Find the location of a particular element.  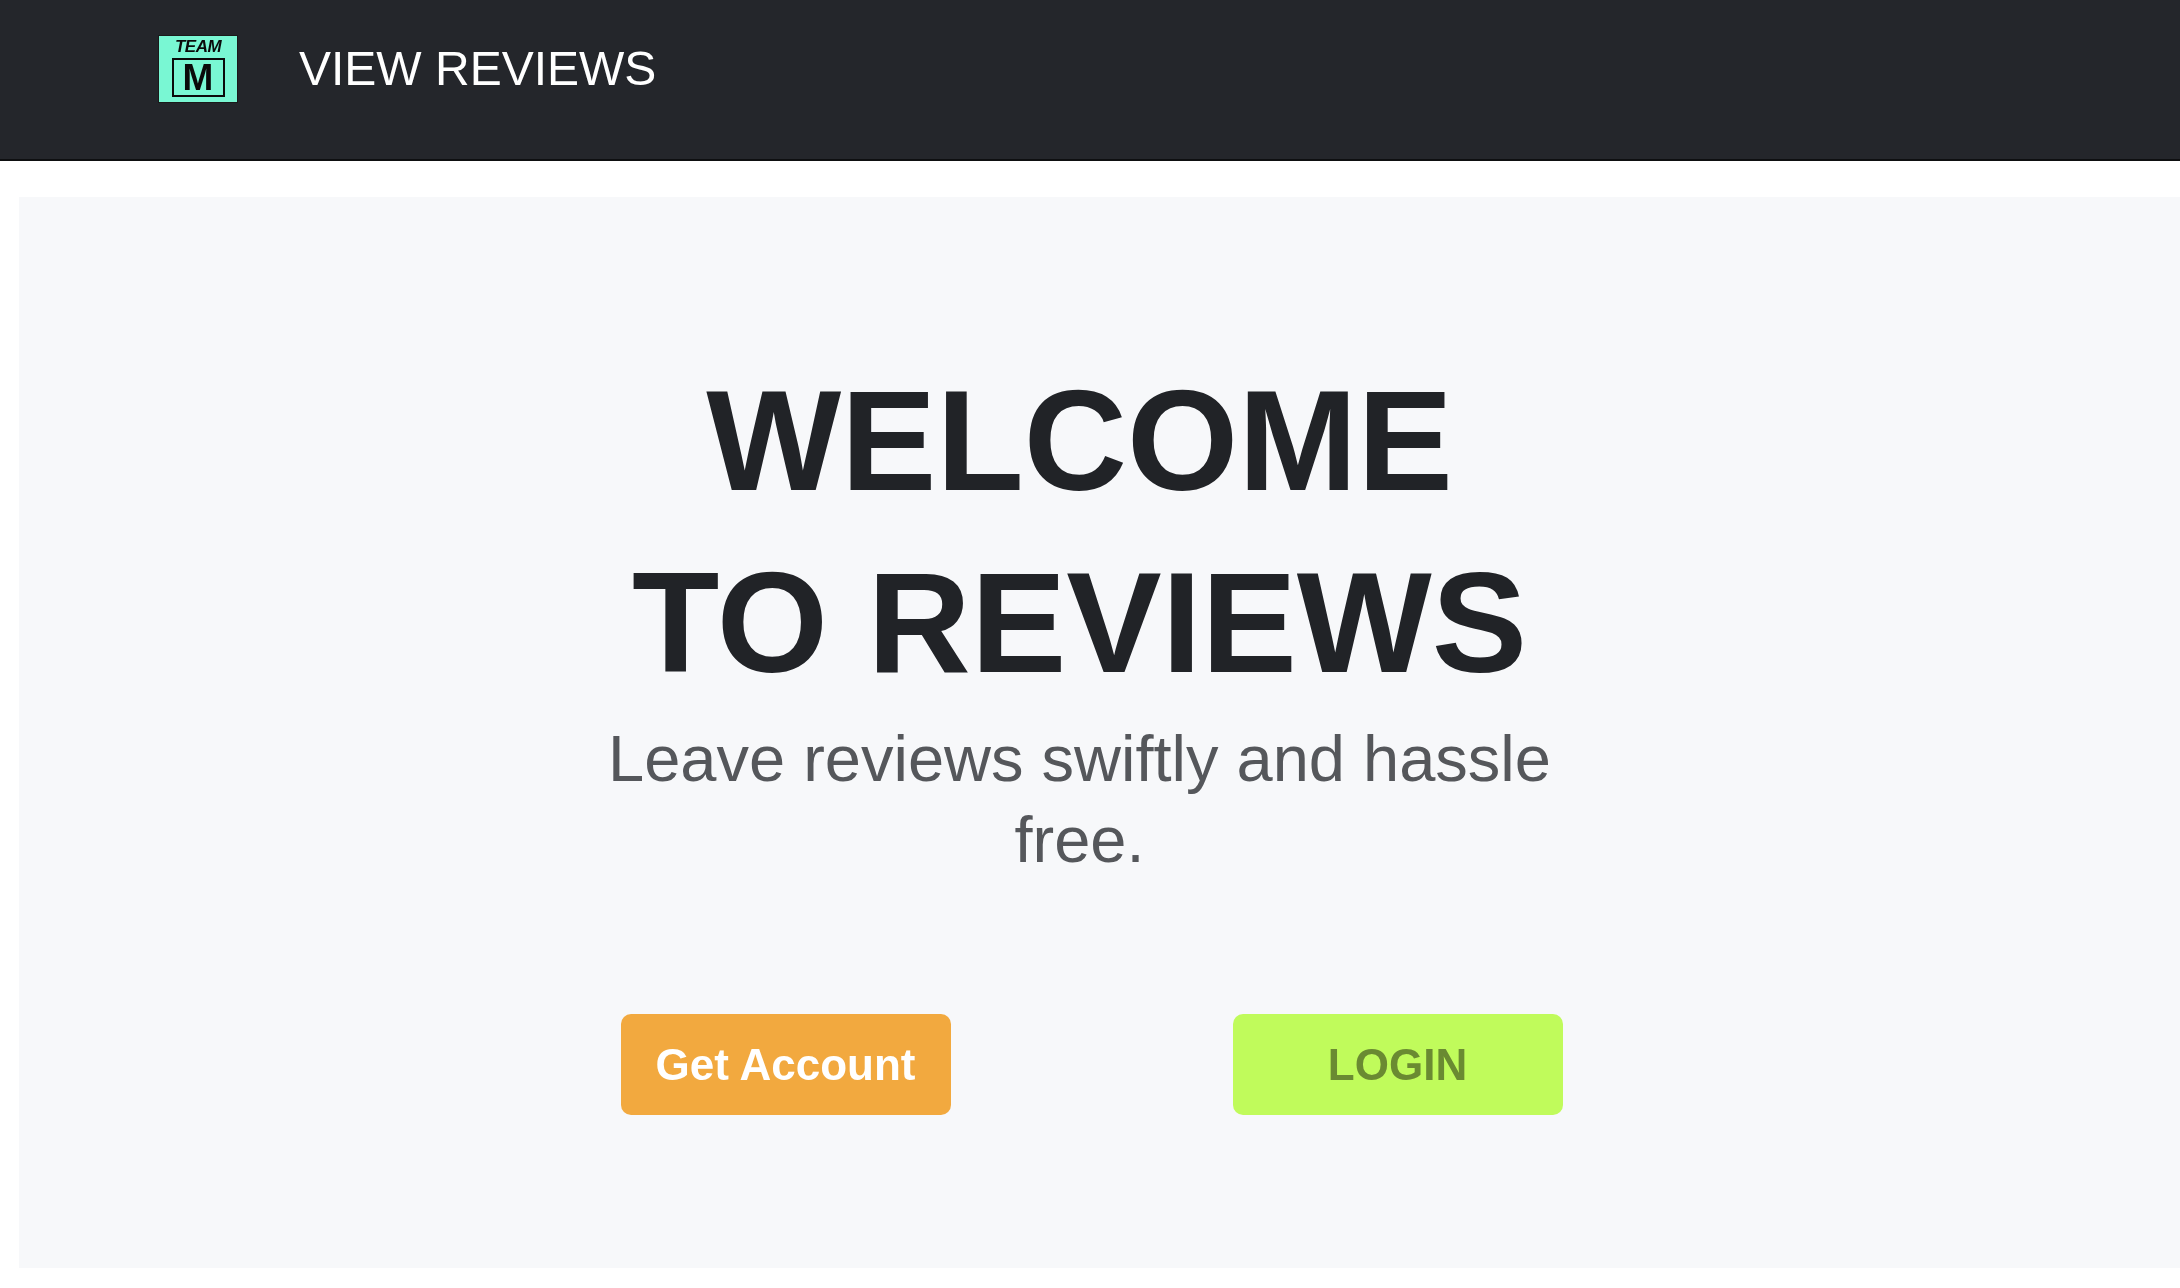

team-logo: TEAM M is located at coordinates (198, 68).